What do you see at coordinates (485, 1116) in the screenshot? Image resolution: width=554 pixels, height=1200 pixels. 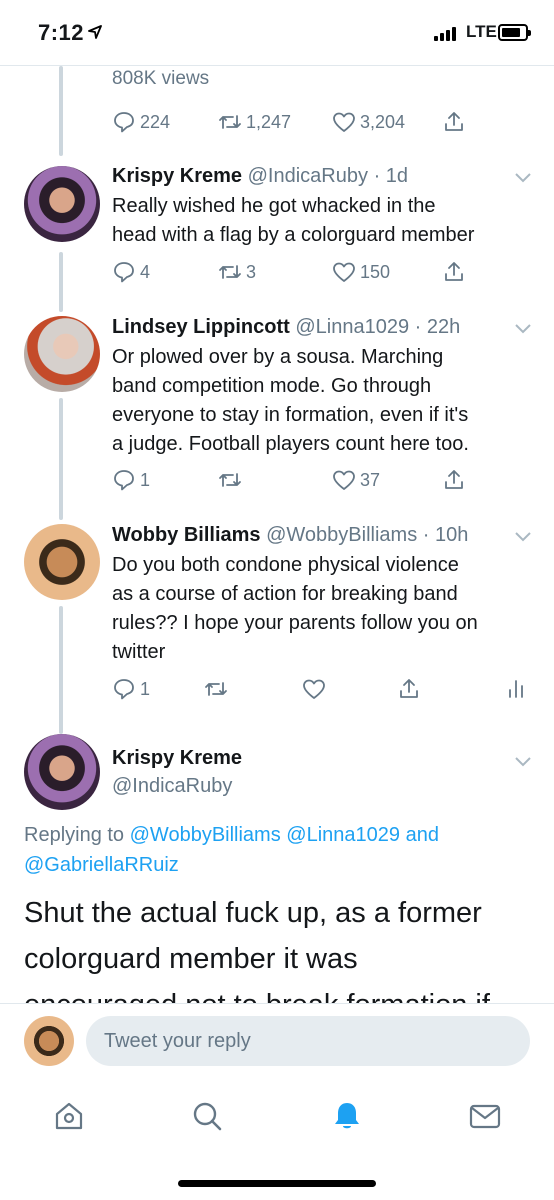 I see `messages-icon` at bounding box center [485, 1116].